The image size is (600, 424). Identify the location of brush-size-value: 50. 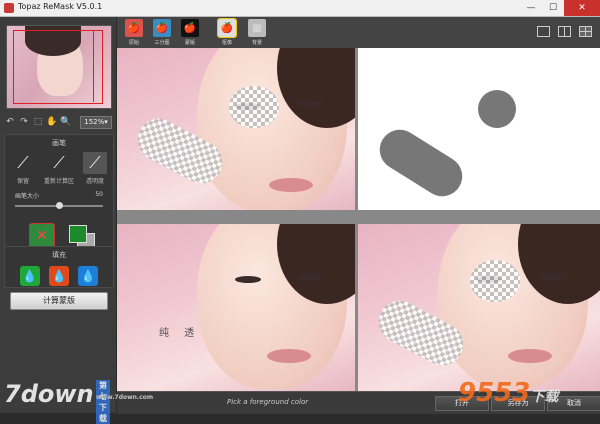
(99, 194).